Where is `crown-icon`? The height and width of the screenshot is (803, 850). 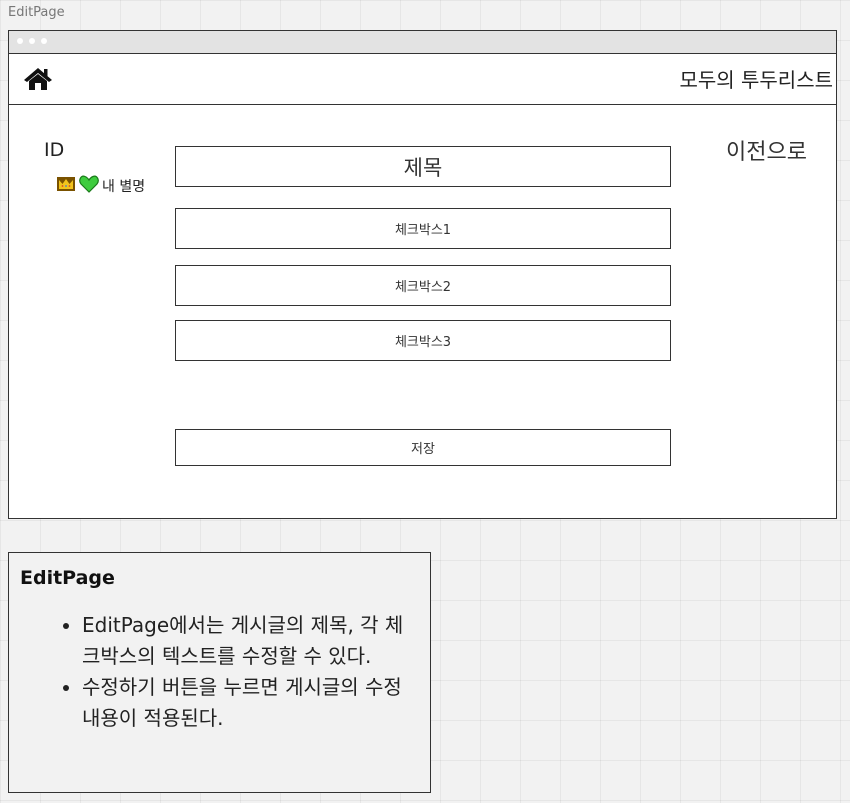
crown-icon is located at coordinates (66, 186).